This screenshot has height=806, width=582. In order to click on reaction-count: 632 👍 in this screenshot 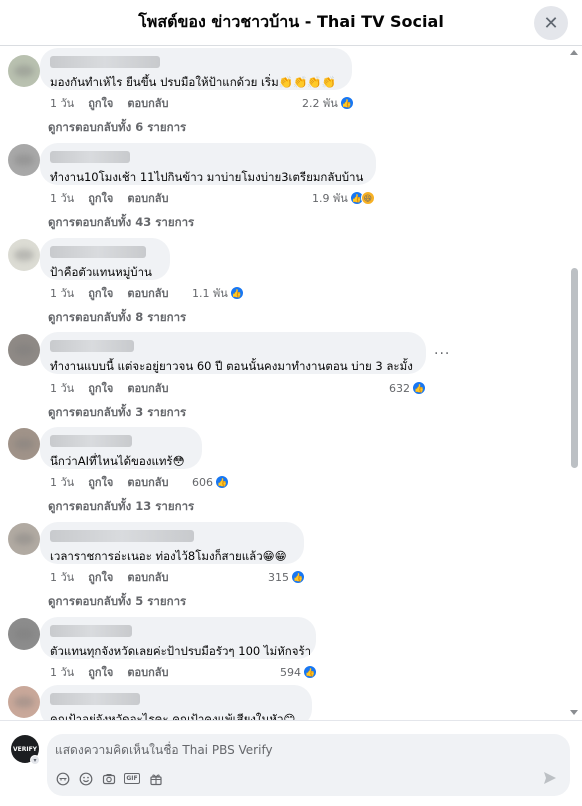, I will do `click(407, 388)`.